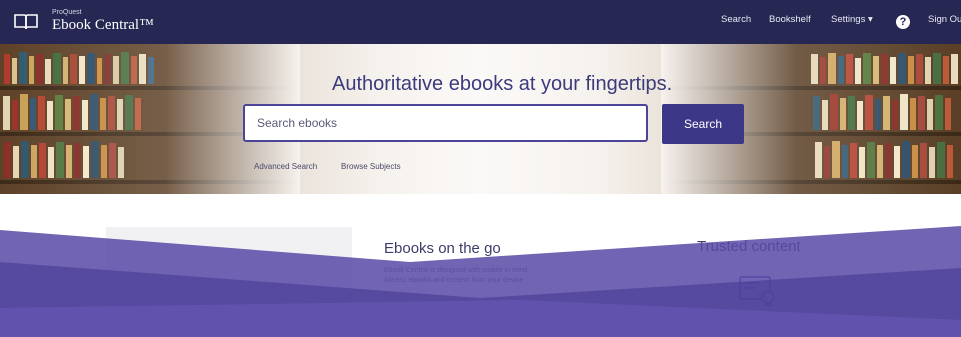  I want to click on feature-card, so click(229, 282).